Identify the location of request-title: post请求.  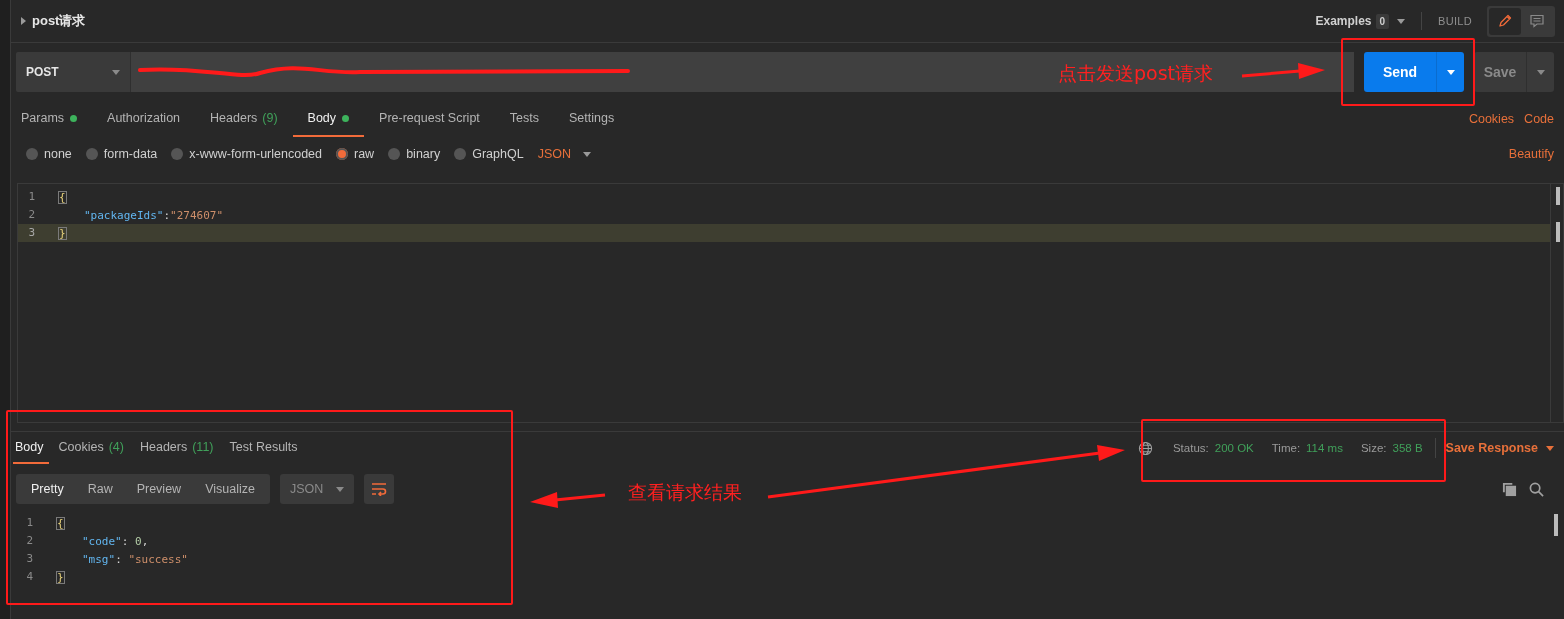
(59, 21).